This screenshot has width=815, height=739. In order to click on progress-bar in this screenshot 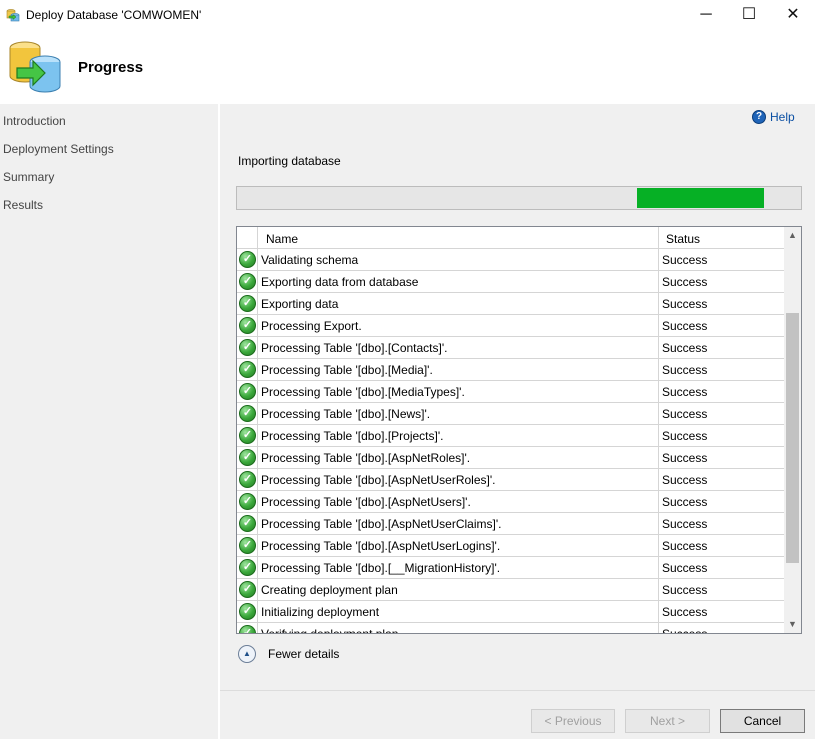, I will do `click(519, 198)`.